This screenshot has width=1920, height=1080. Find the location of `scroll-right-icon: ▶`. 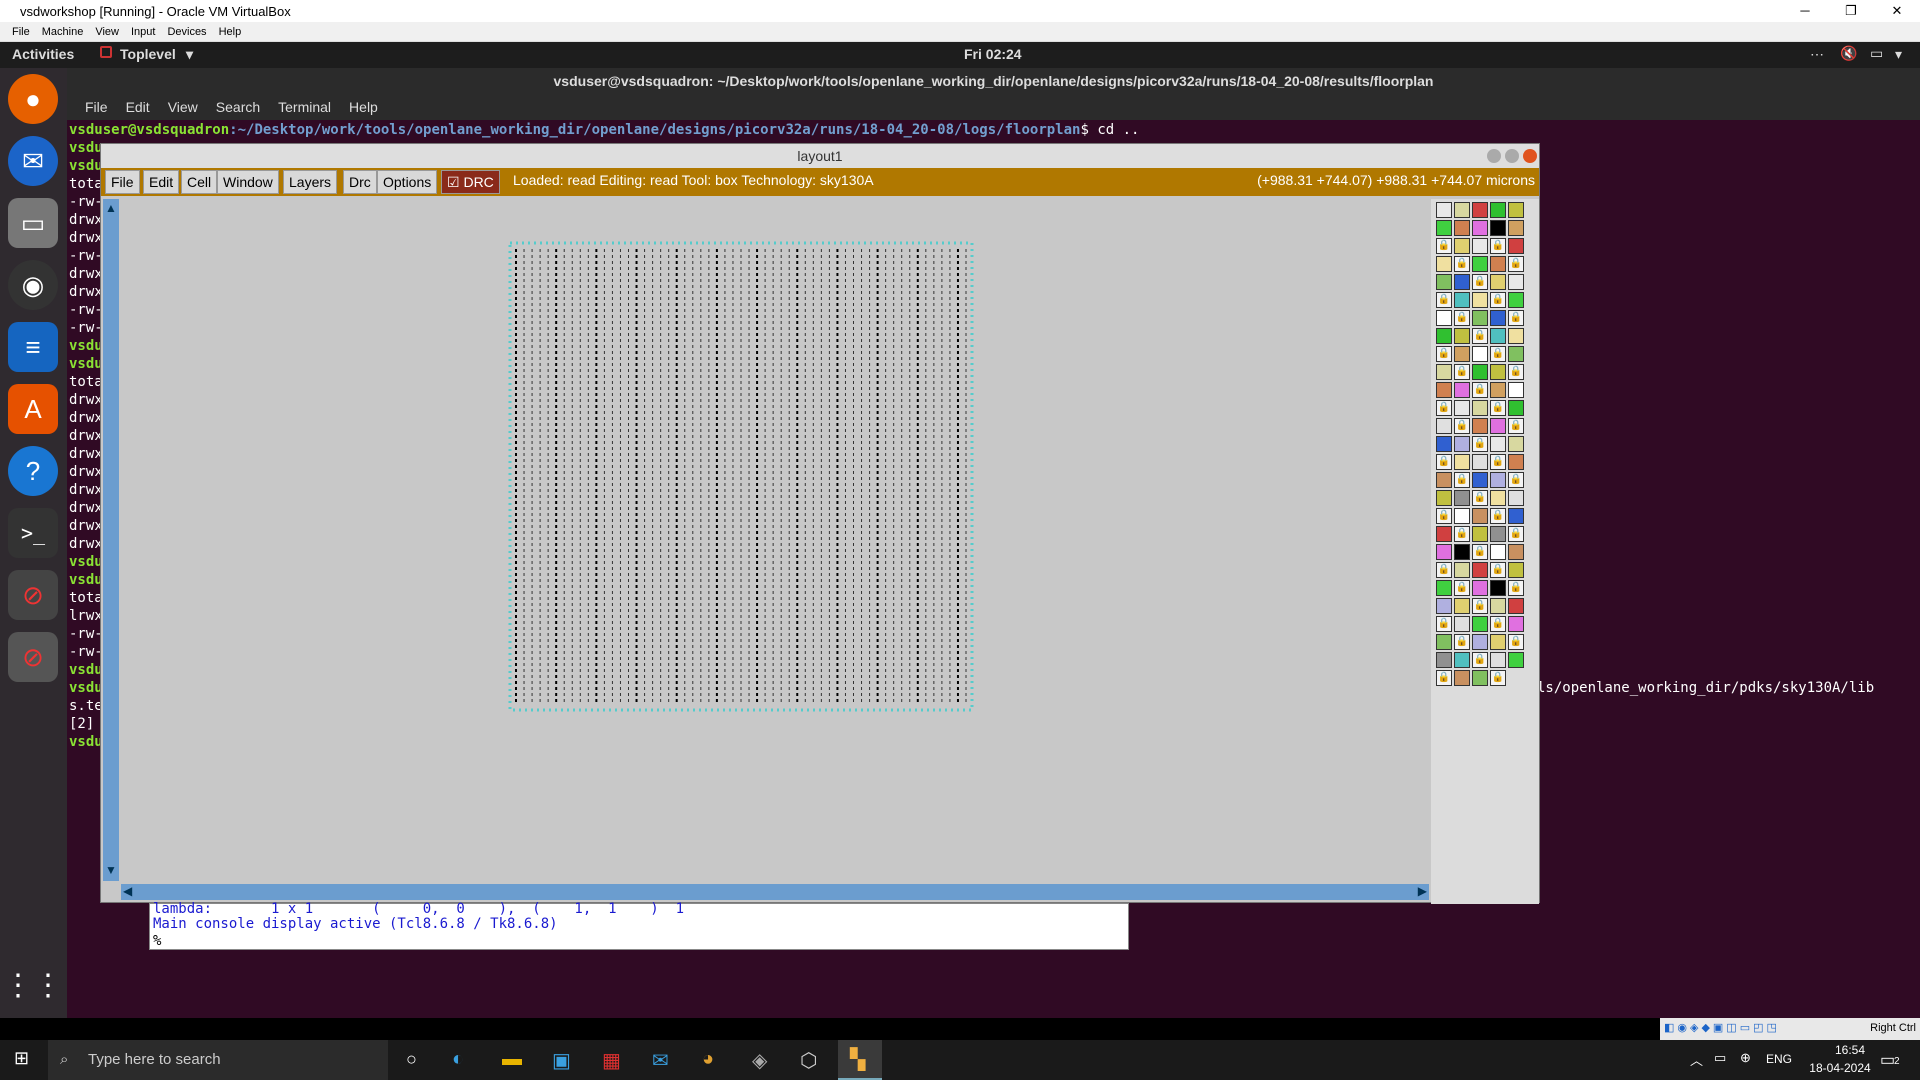

scroll-right-icon: ▶ is located at coordinates (1422, 891).